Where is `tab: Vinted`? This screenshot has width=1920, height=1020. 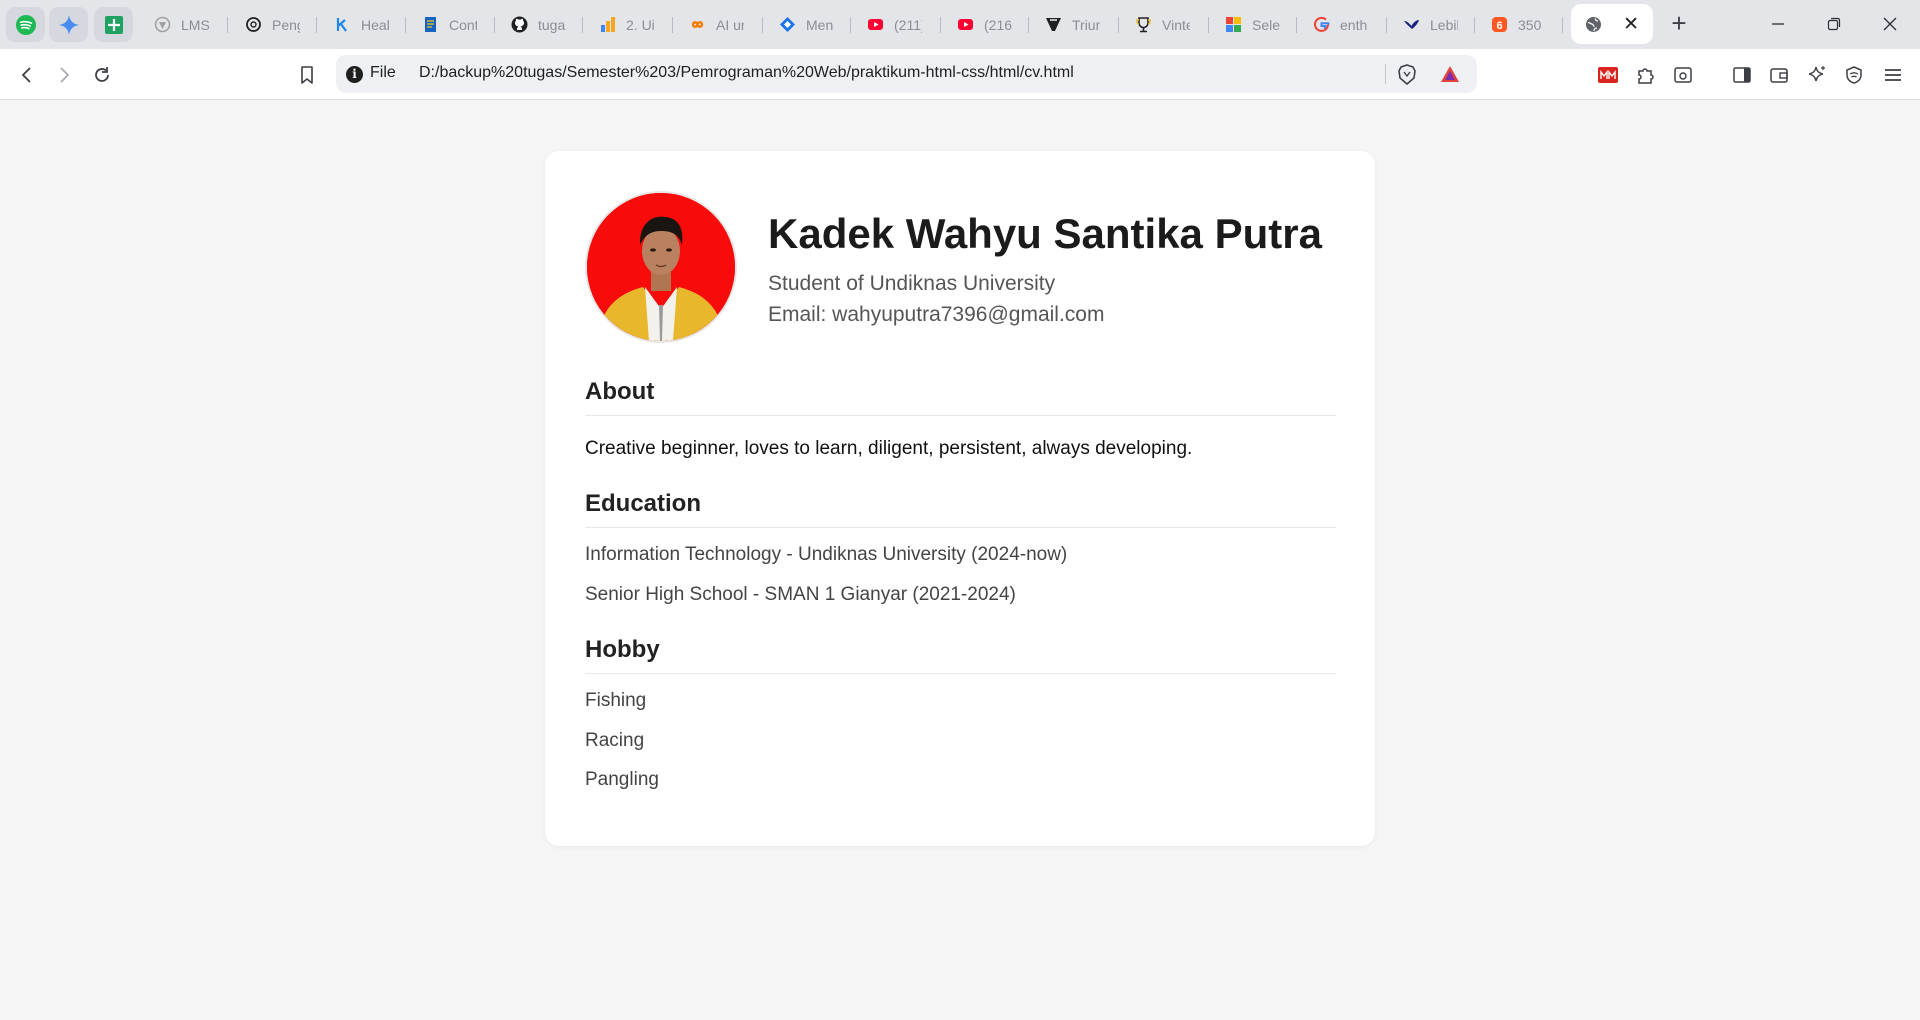 tab: Vinted is located at coordinates (1165, 24).